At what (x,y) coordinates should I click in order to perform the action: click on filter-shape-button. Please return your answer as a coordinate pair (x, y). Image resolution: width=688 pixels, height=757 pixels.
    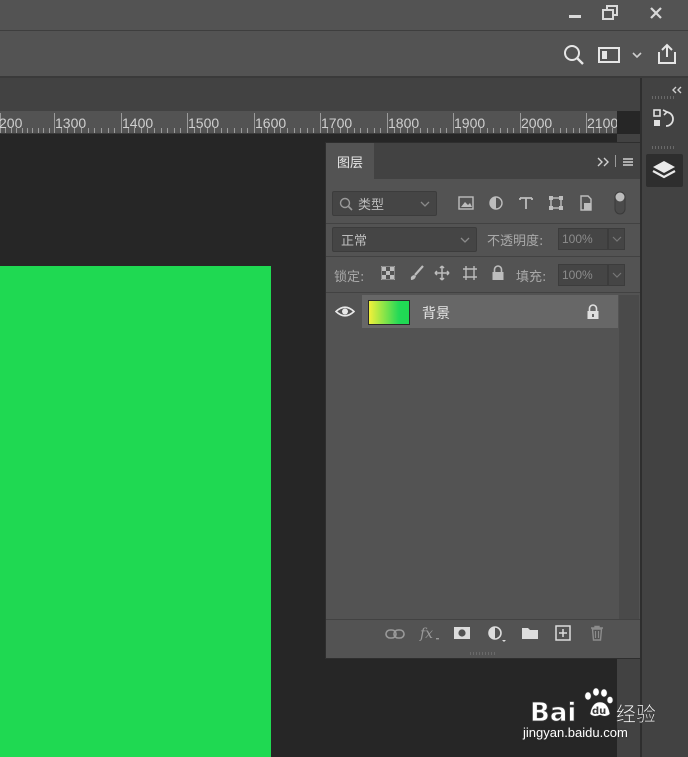
    Looking at the image, I should click on (556, 203).